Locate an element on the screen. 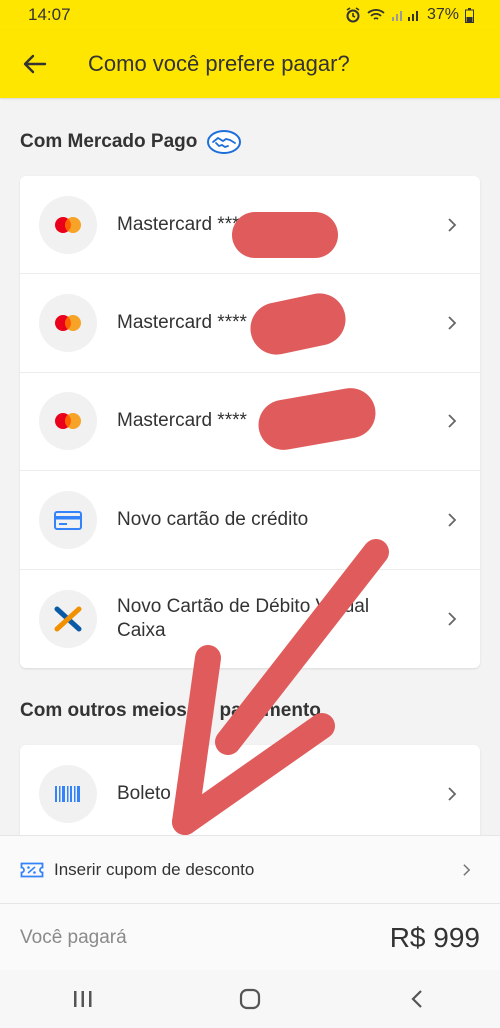 The width and height of the screenshot is (500, 1028). app-bar: Como você prefere pagar? is located at coordinates (250, 64).